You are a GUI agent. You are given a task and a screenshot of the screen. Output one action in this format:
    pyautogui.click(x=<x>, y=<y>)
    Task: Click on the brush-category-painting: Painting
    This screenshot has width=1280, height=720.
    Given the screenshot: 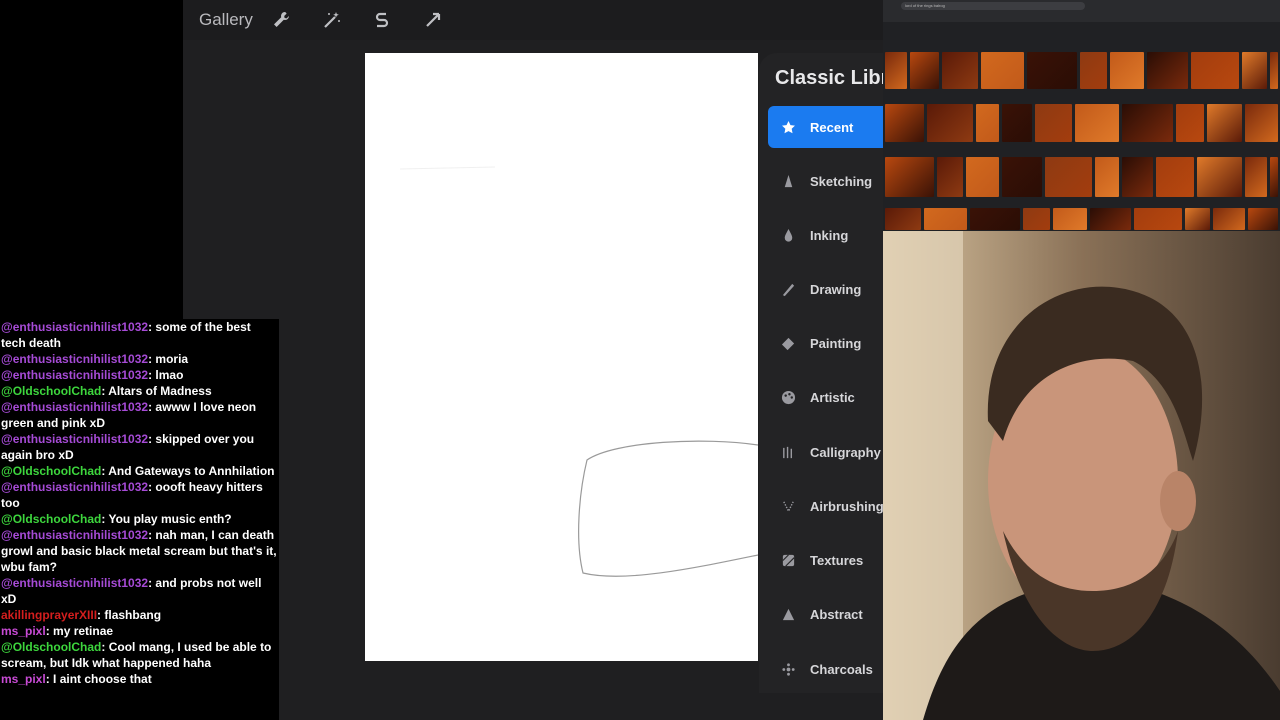 What is the action you would take?
    pyautogui.click(x=825, y=343)
    